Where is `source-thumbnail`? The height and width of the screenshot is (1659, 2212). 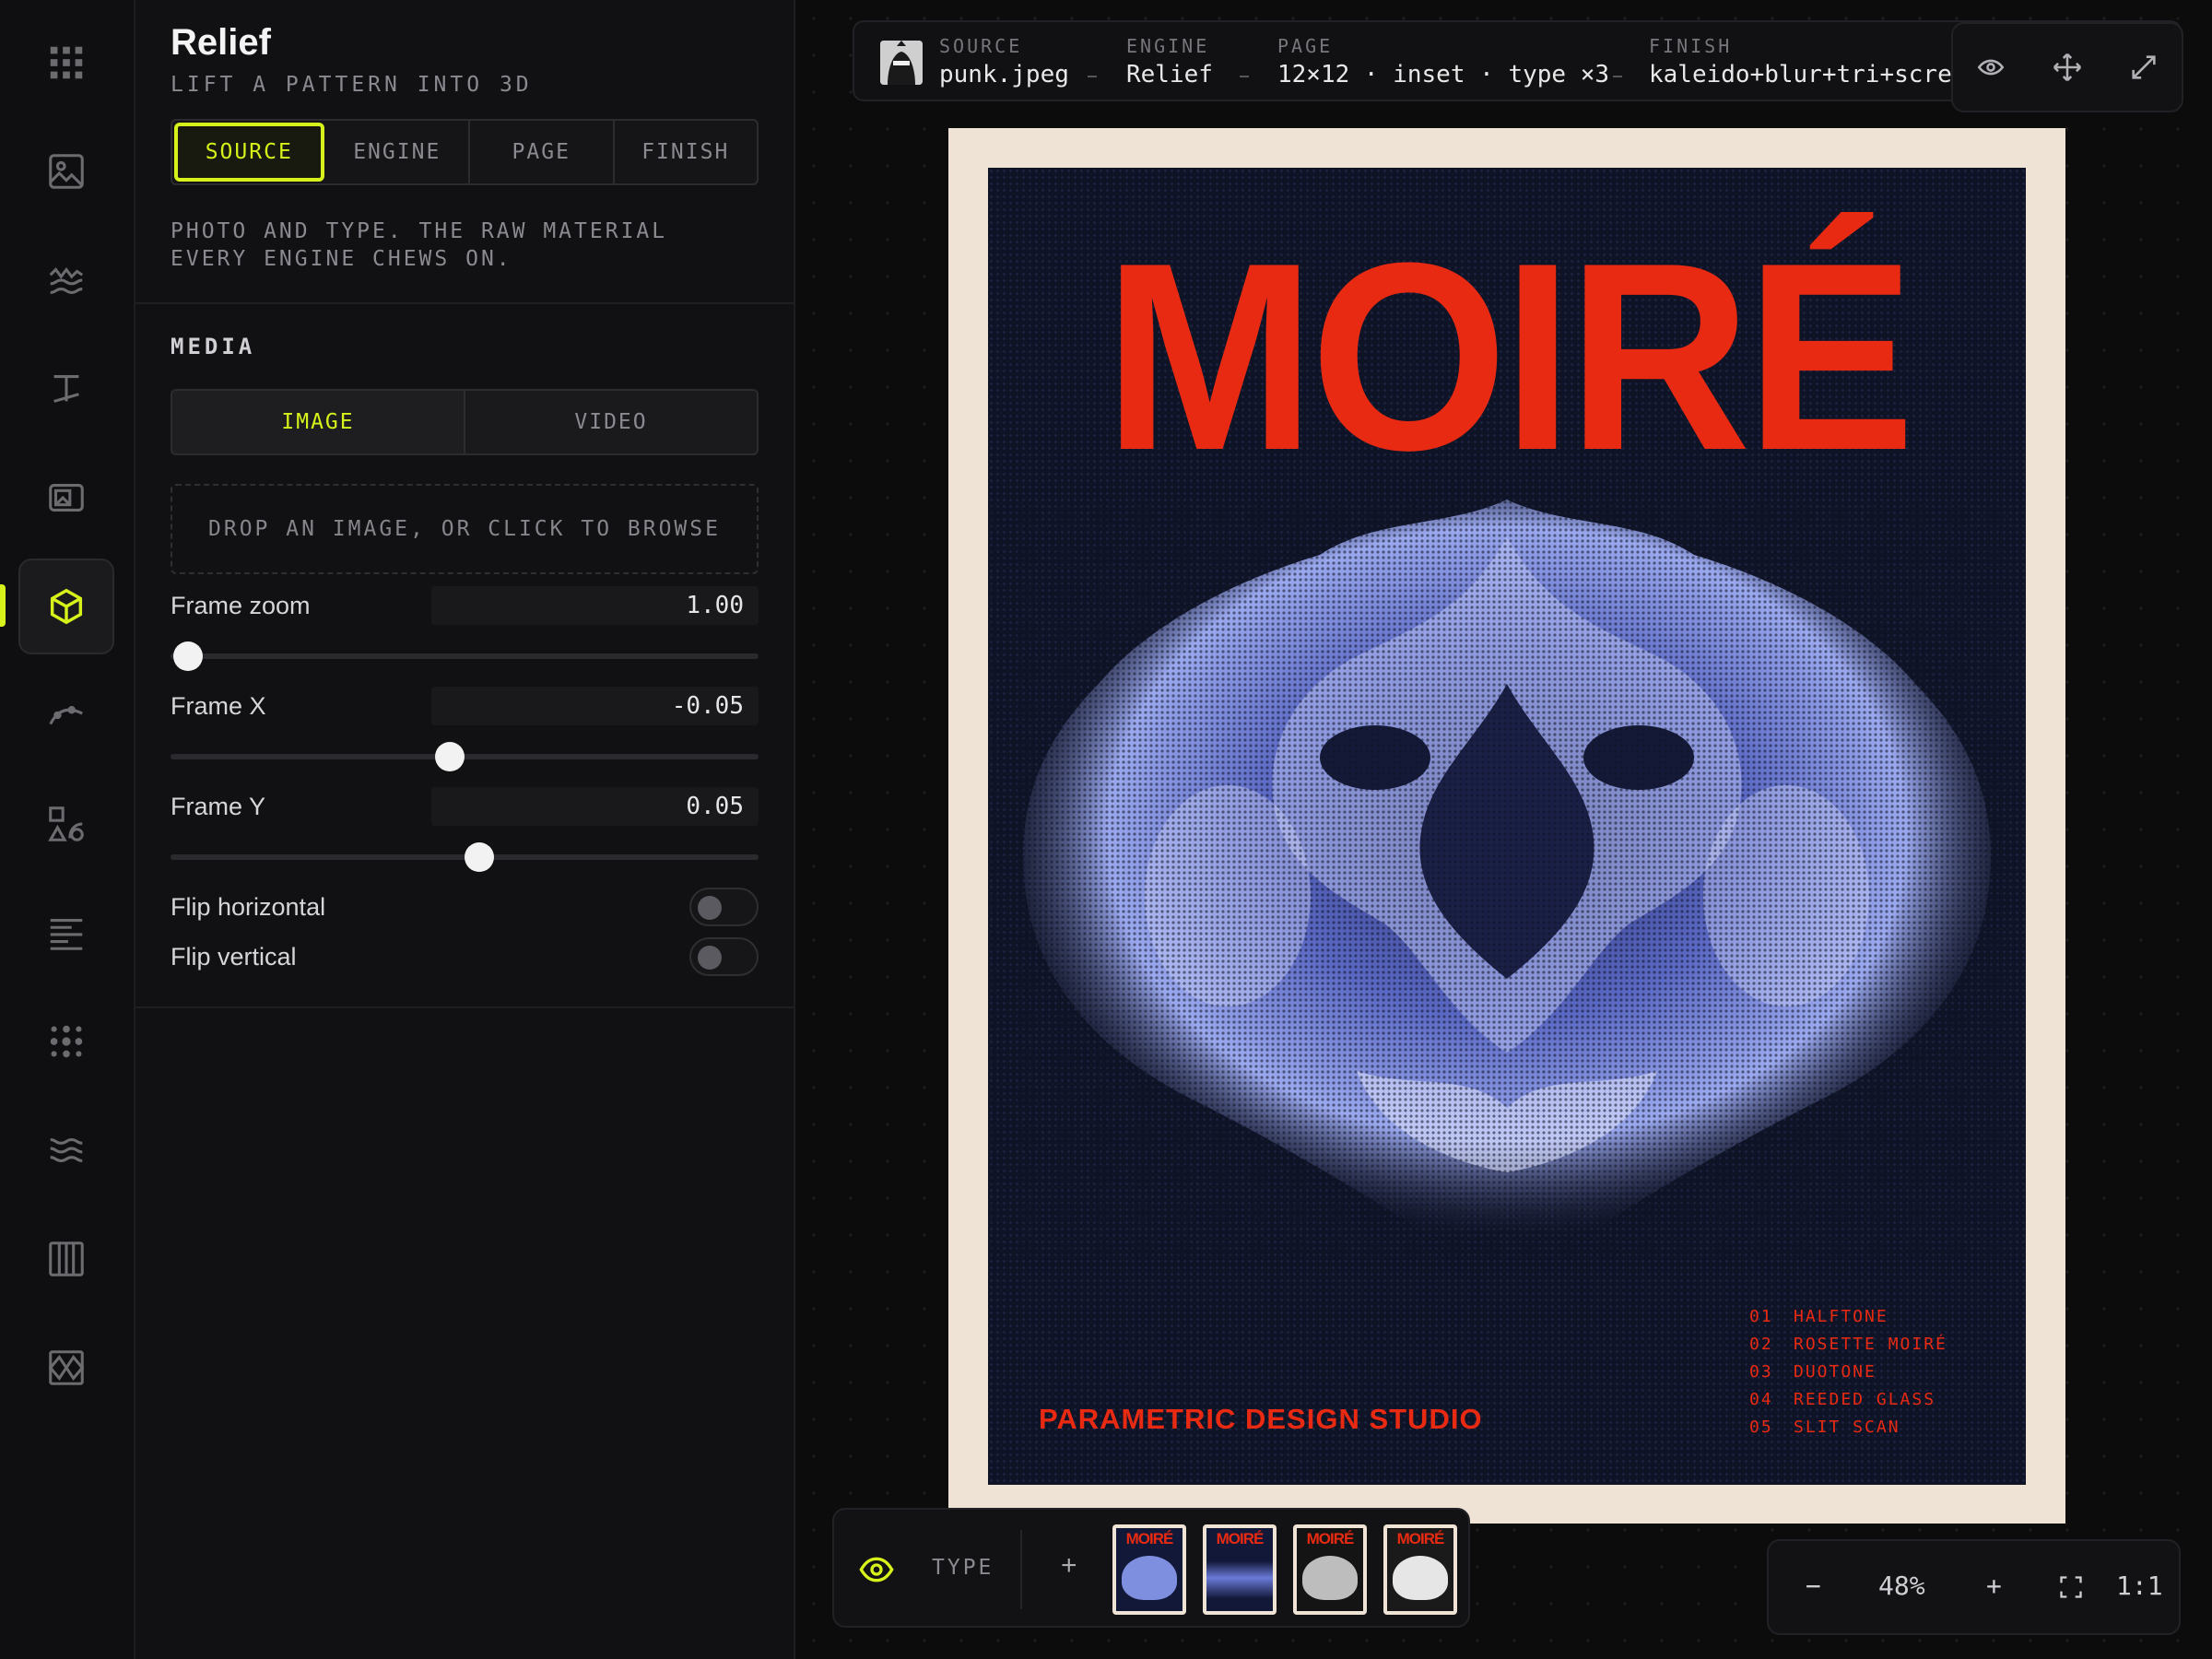
source-thumbnail is located at coordinates (901, 63).